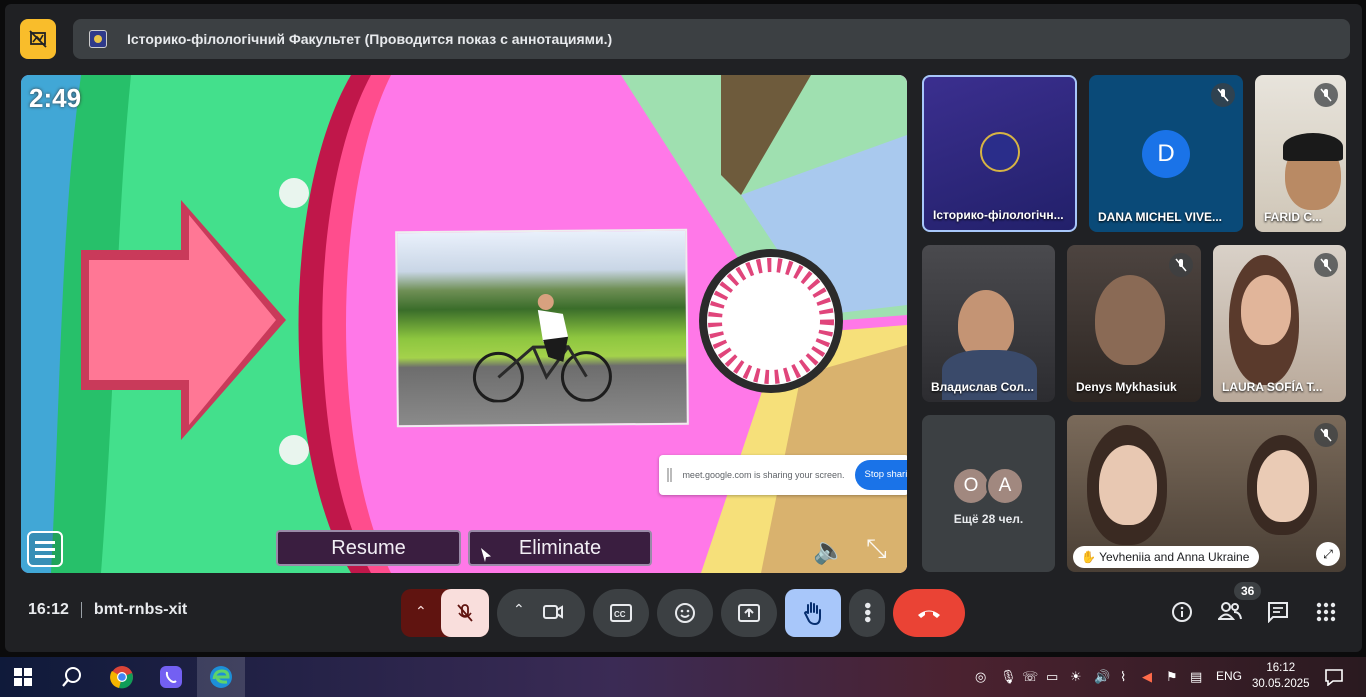  I want to click on participant-tile-denys: Denys Mykhasiuk, so click(1134, 323).